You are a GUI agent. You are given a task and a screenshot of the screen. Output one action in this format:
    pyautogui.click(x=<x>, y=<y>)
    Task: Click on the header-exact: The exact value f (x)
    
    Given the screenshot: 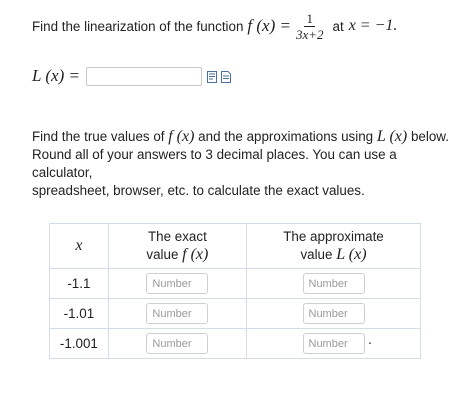 What is the action you would take?
    pyautogui.click(x=177, y=246)
    